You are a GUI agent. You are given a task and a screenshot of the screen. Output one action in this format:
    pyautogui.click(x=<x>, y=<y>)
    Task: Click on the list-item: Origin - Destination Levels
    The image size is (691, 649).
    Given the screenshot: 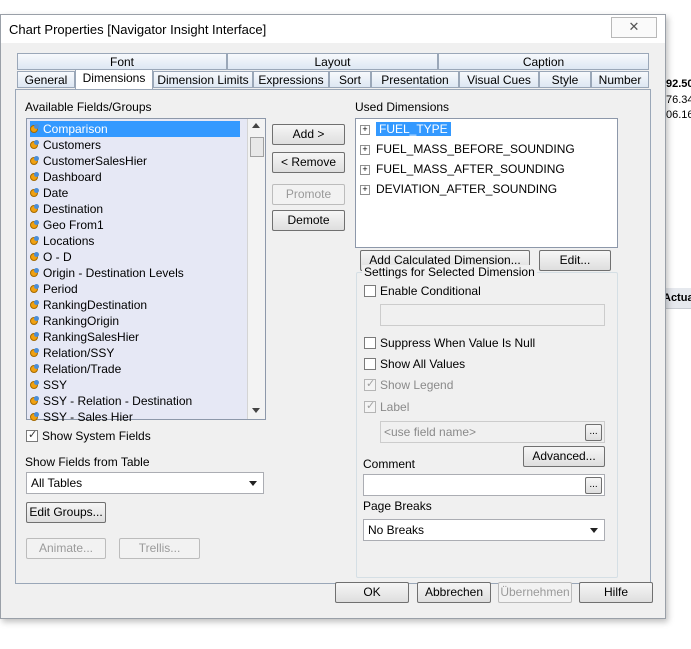 What is the action you would take?
    pyautogui.click(x=135, y=273)
    